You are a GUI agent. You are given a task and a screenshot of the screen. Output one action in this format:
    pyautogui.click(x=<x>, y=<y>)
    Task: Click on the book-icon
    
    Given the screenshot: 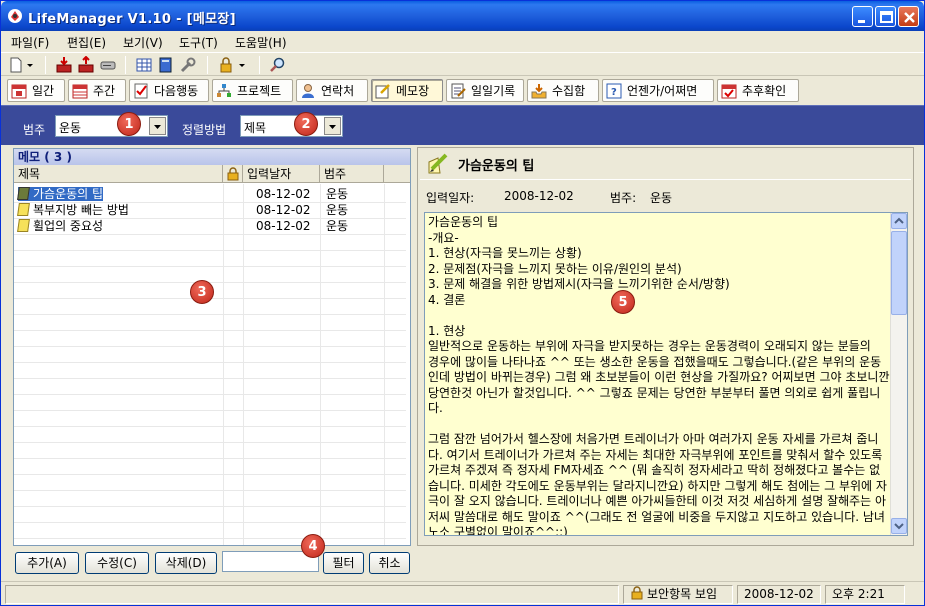 What is the action you would take?
    pyautogui.click(x=166, y=65)
    